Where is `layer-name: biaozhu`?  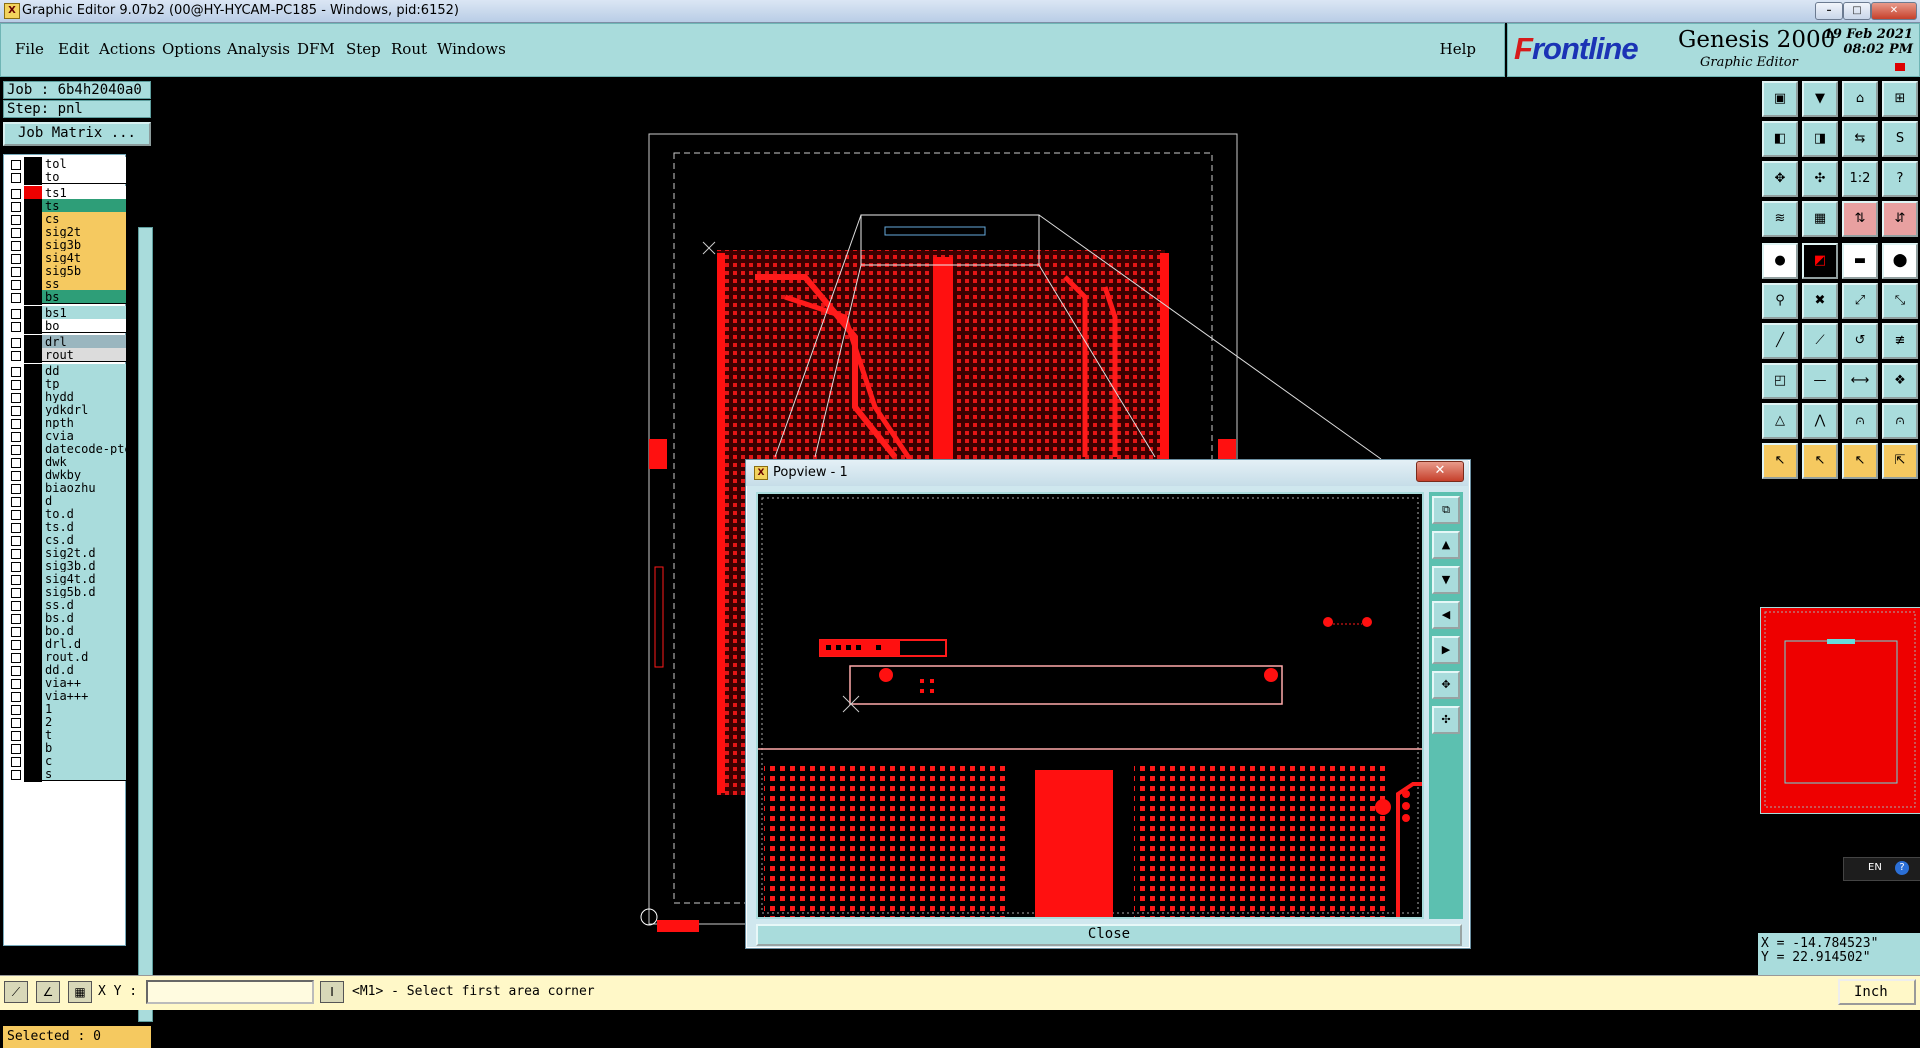 layer-name: biaozhu is located at coordinates (84, 488).